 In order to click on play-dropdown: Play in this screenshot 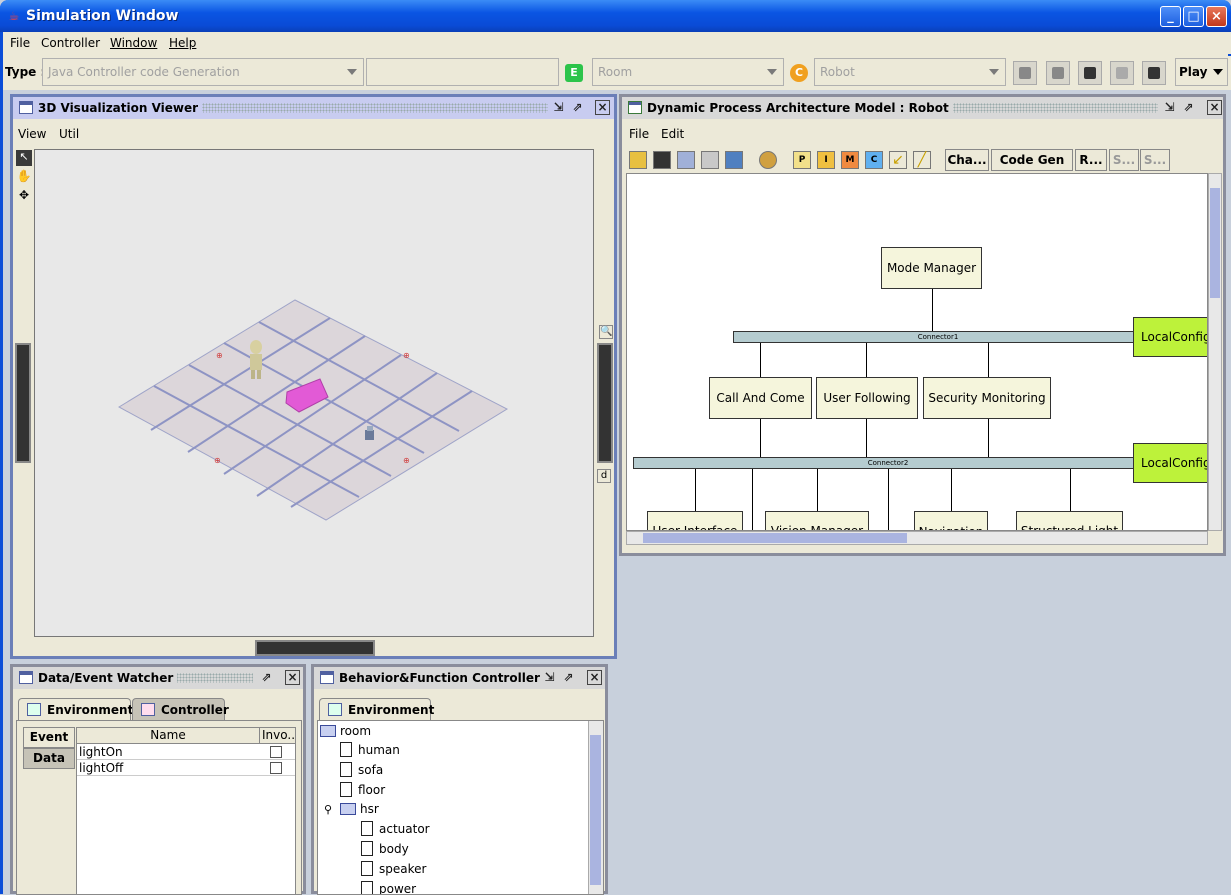, I will do `click(1201, 72)`.